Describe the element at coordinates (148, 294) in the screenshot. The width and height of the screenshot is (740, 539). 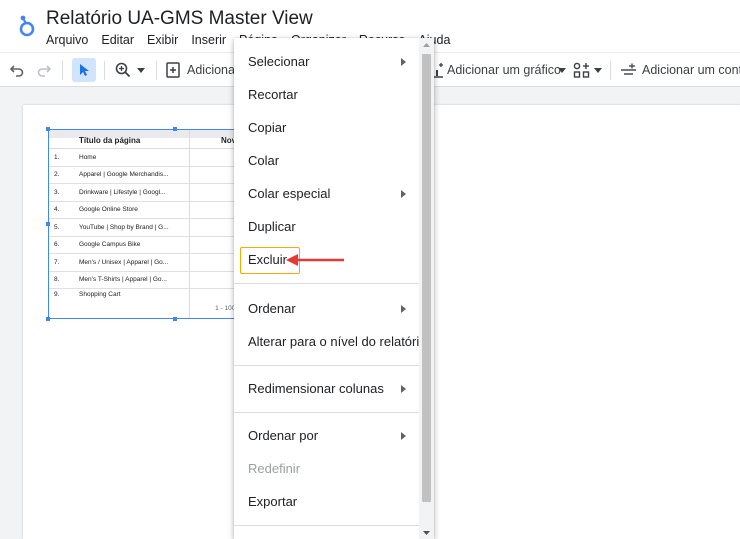
I see `table-row: 9. Shopping Cart` at that location.